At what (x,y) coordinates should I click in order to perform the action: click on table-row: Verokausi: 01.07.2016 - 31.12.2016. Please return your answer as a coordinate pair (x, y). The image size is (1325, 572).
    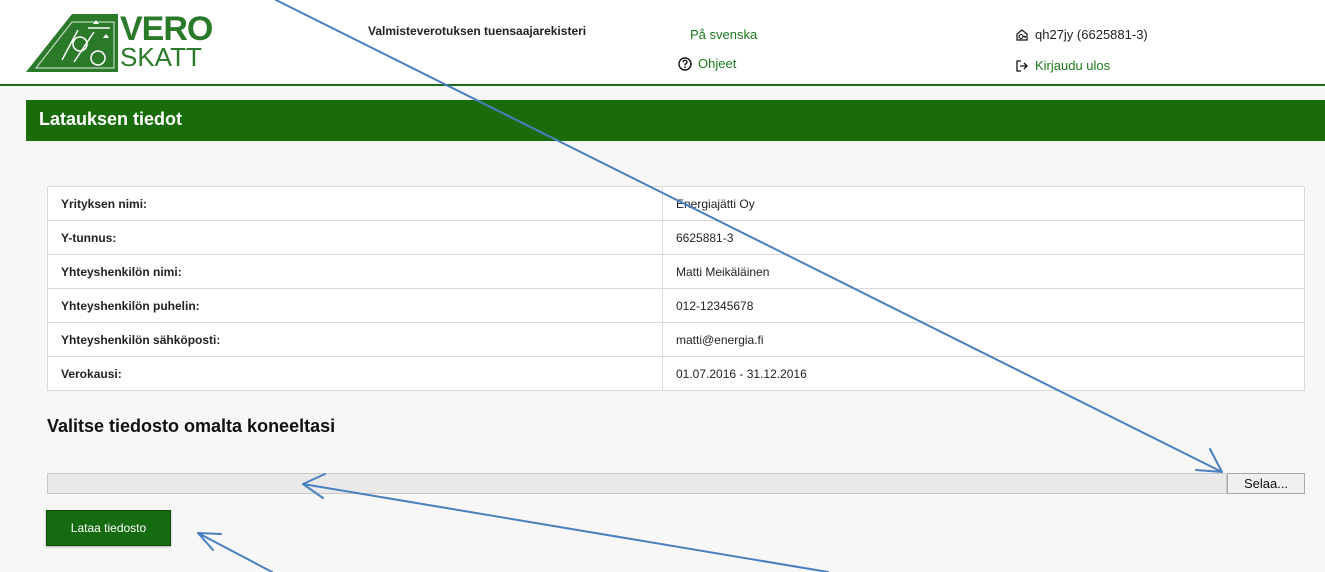
    Looking at the image, I should click on (676, 373).